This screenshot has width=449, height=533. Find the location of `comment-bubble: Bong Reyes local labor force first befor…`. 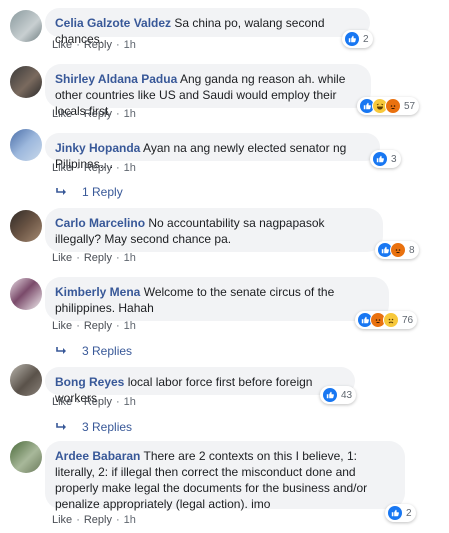

comment-bubble: Bong Reyes local labor force first befor… is located at coordinates (200, 386).